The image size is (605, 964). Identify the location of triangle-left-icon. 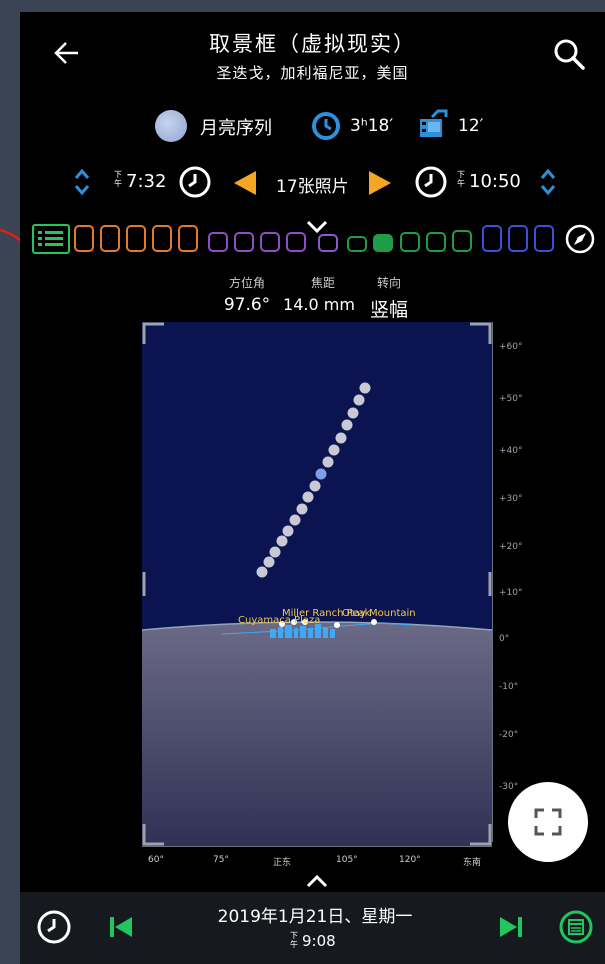
(245, 183).